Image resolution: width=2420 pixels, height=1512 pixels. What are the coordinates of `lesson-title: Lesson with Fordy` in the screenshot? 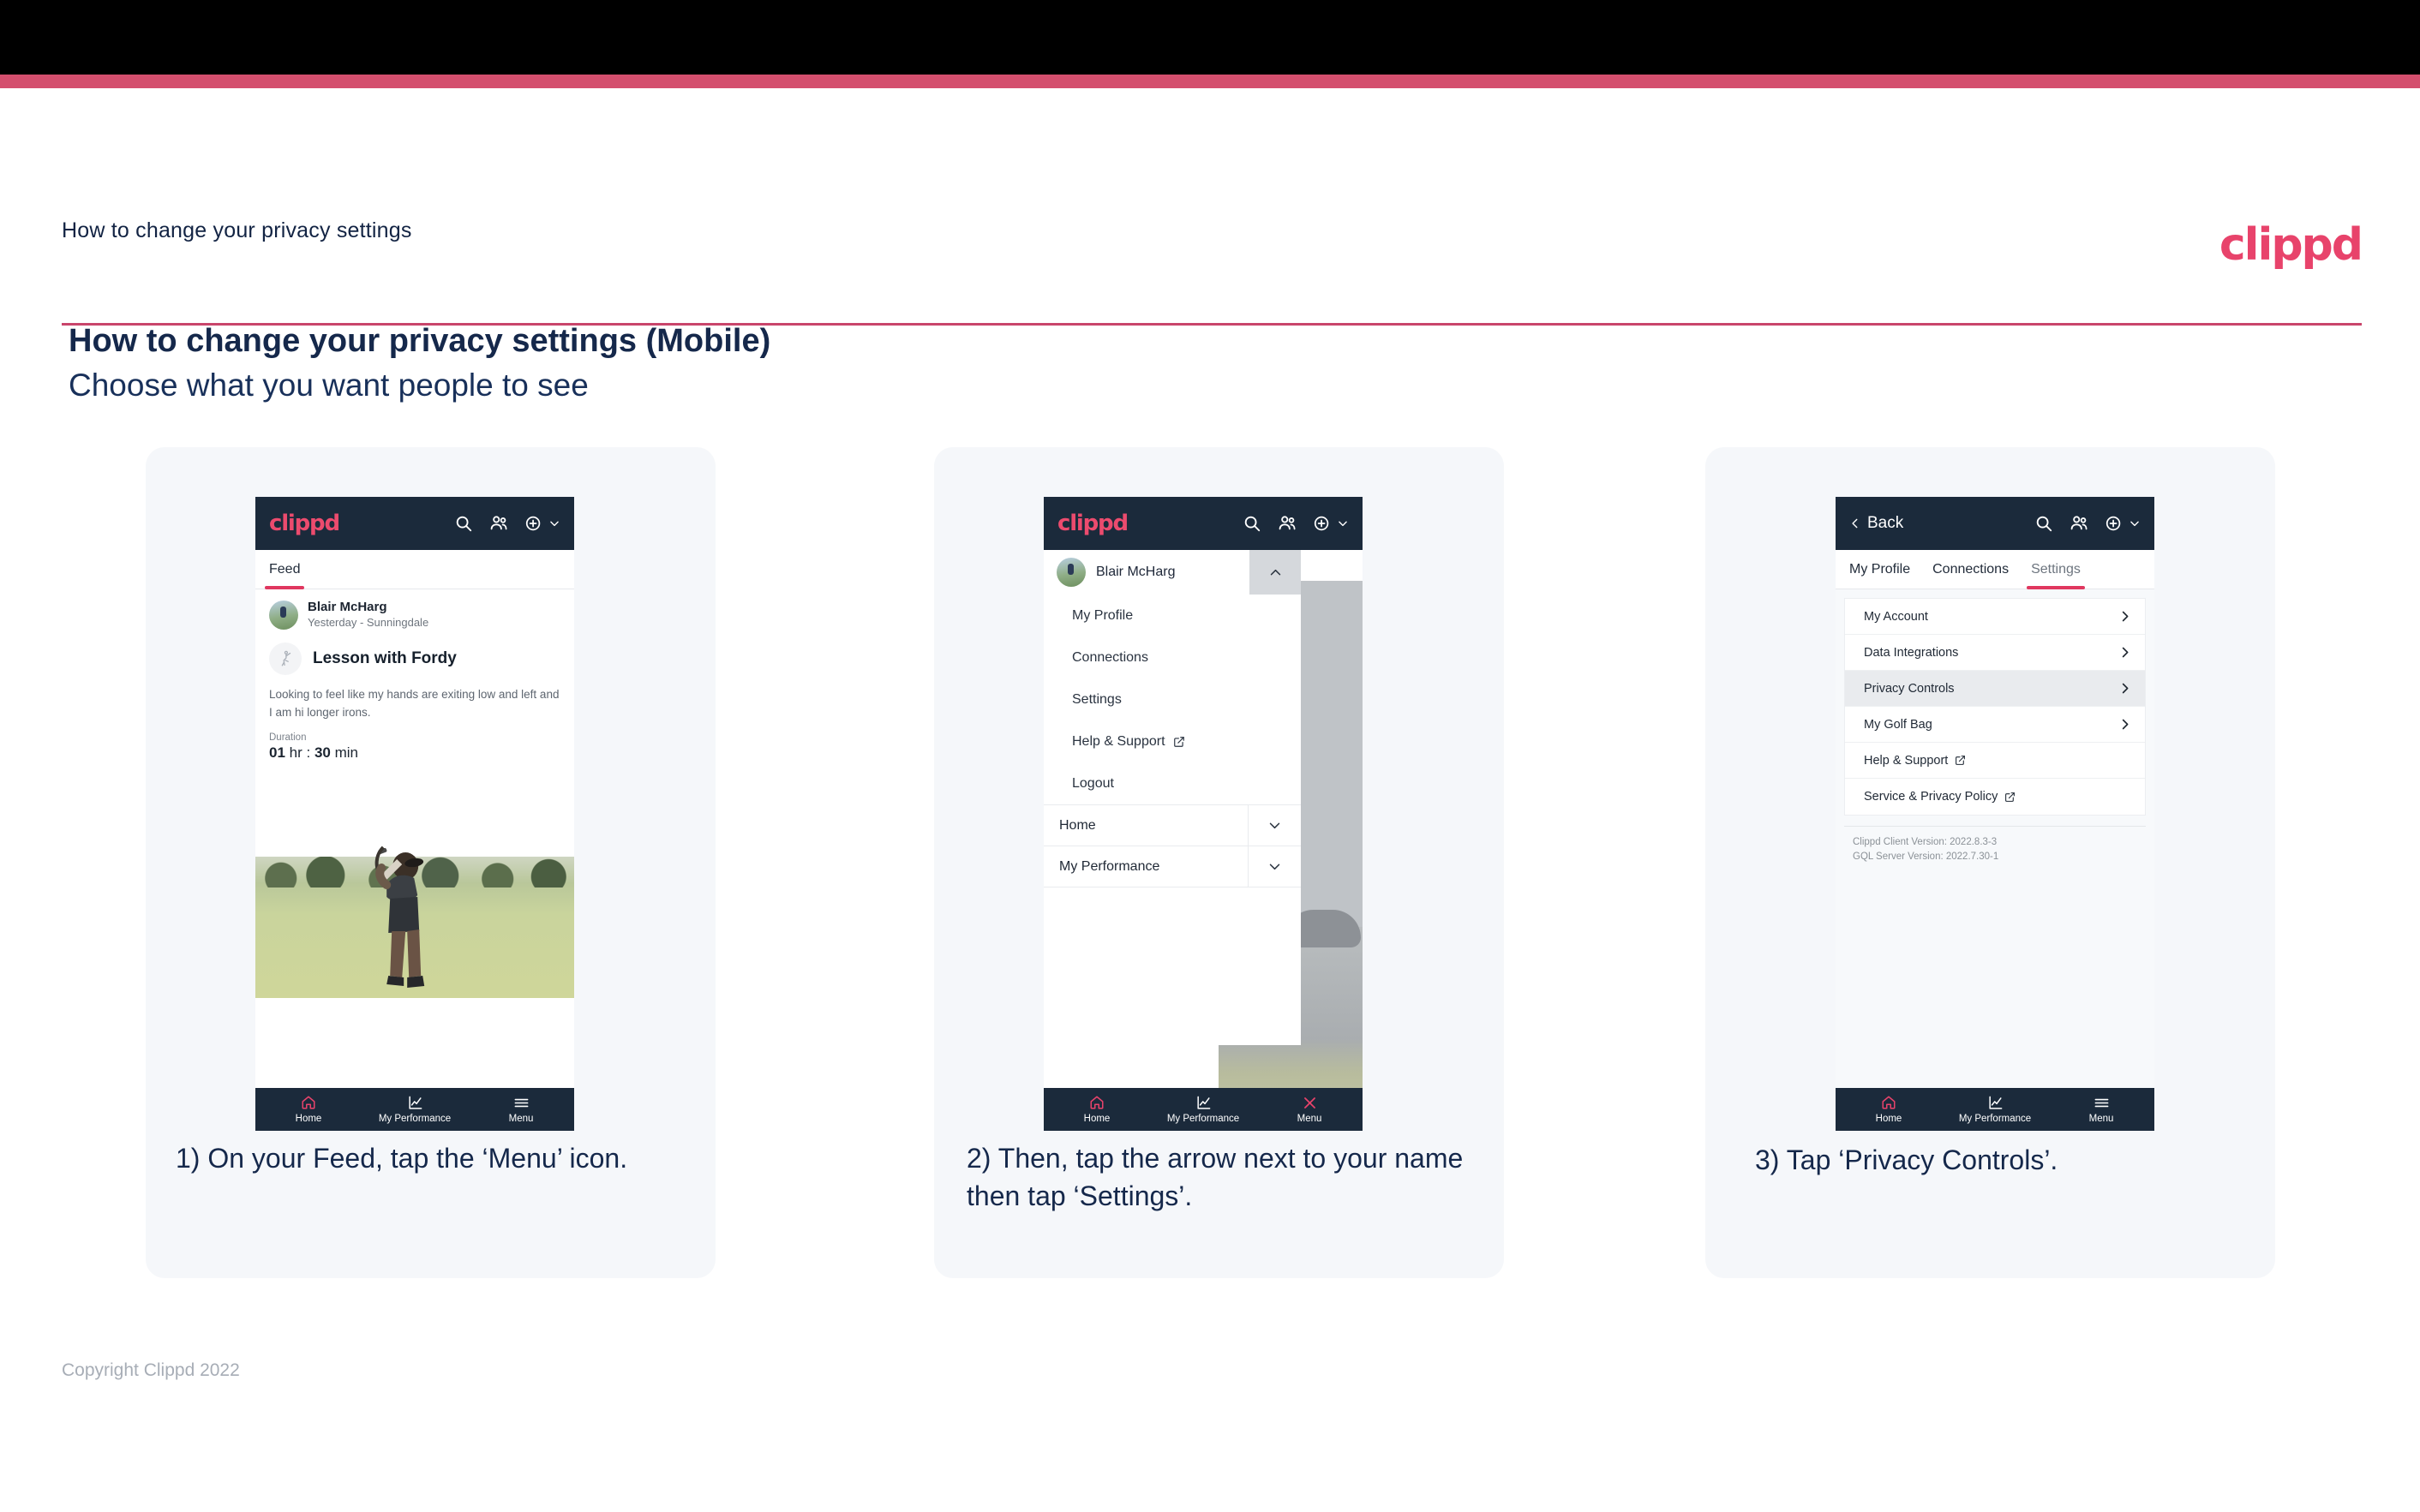 It's located at (385, 657).